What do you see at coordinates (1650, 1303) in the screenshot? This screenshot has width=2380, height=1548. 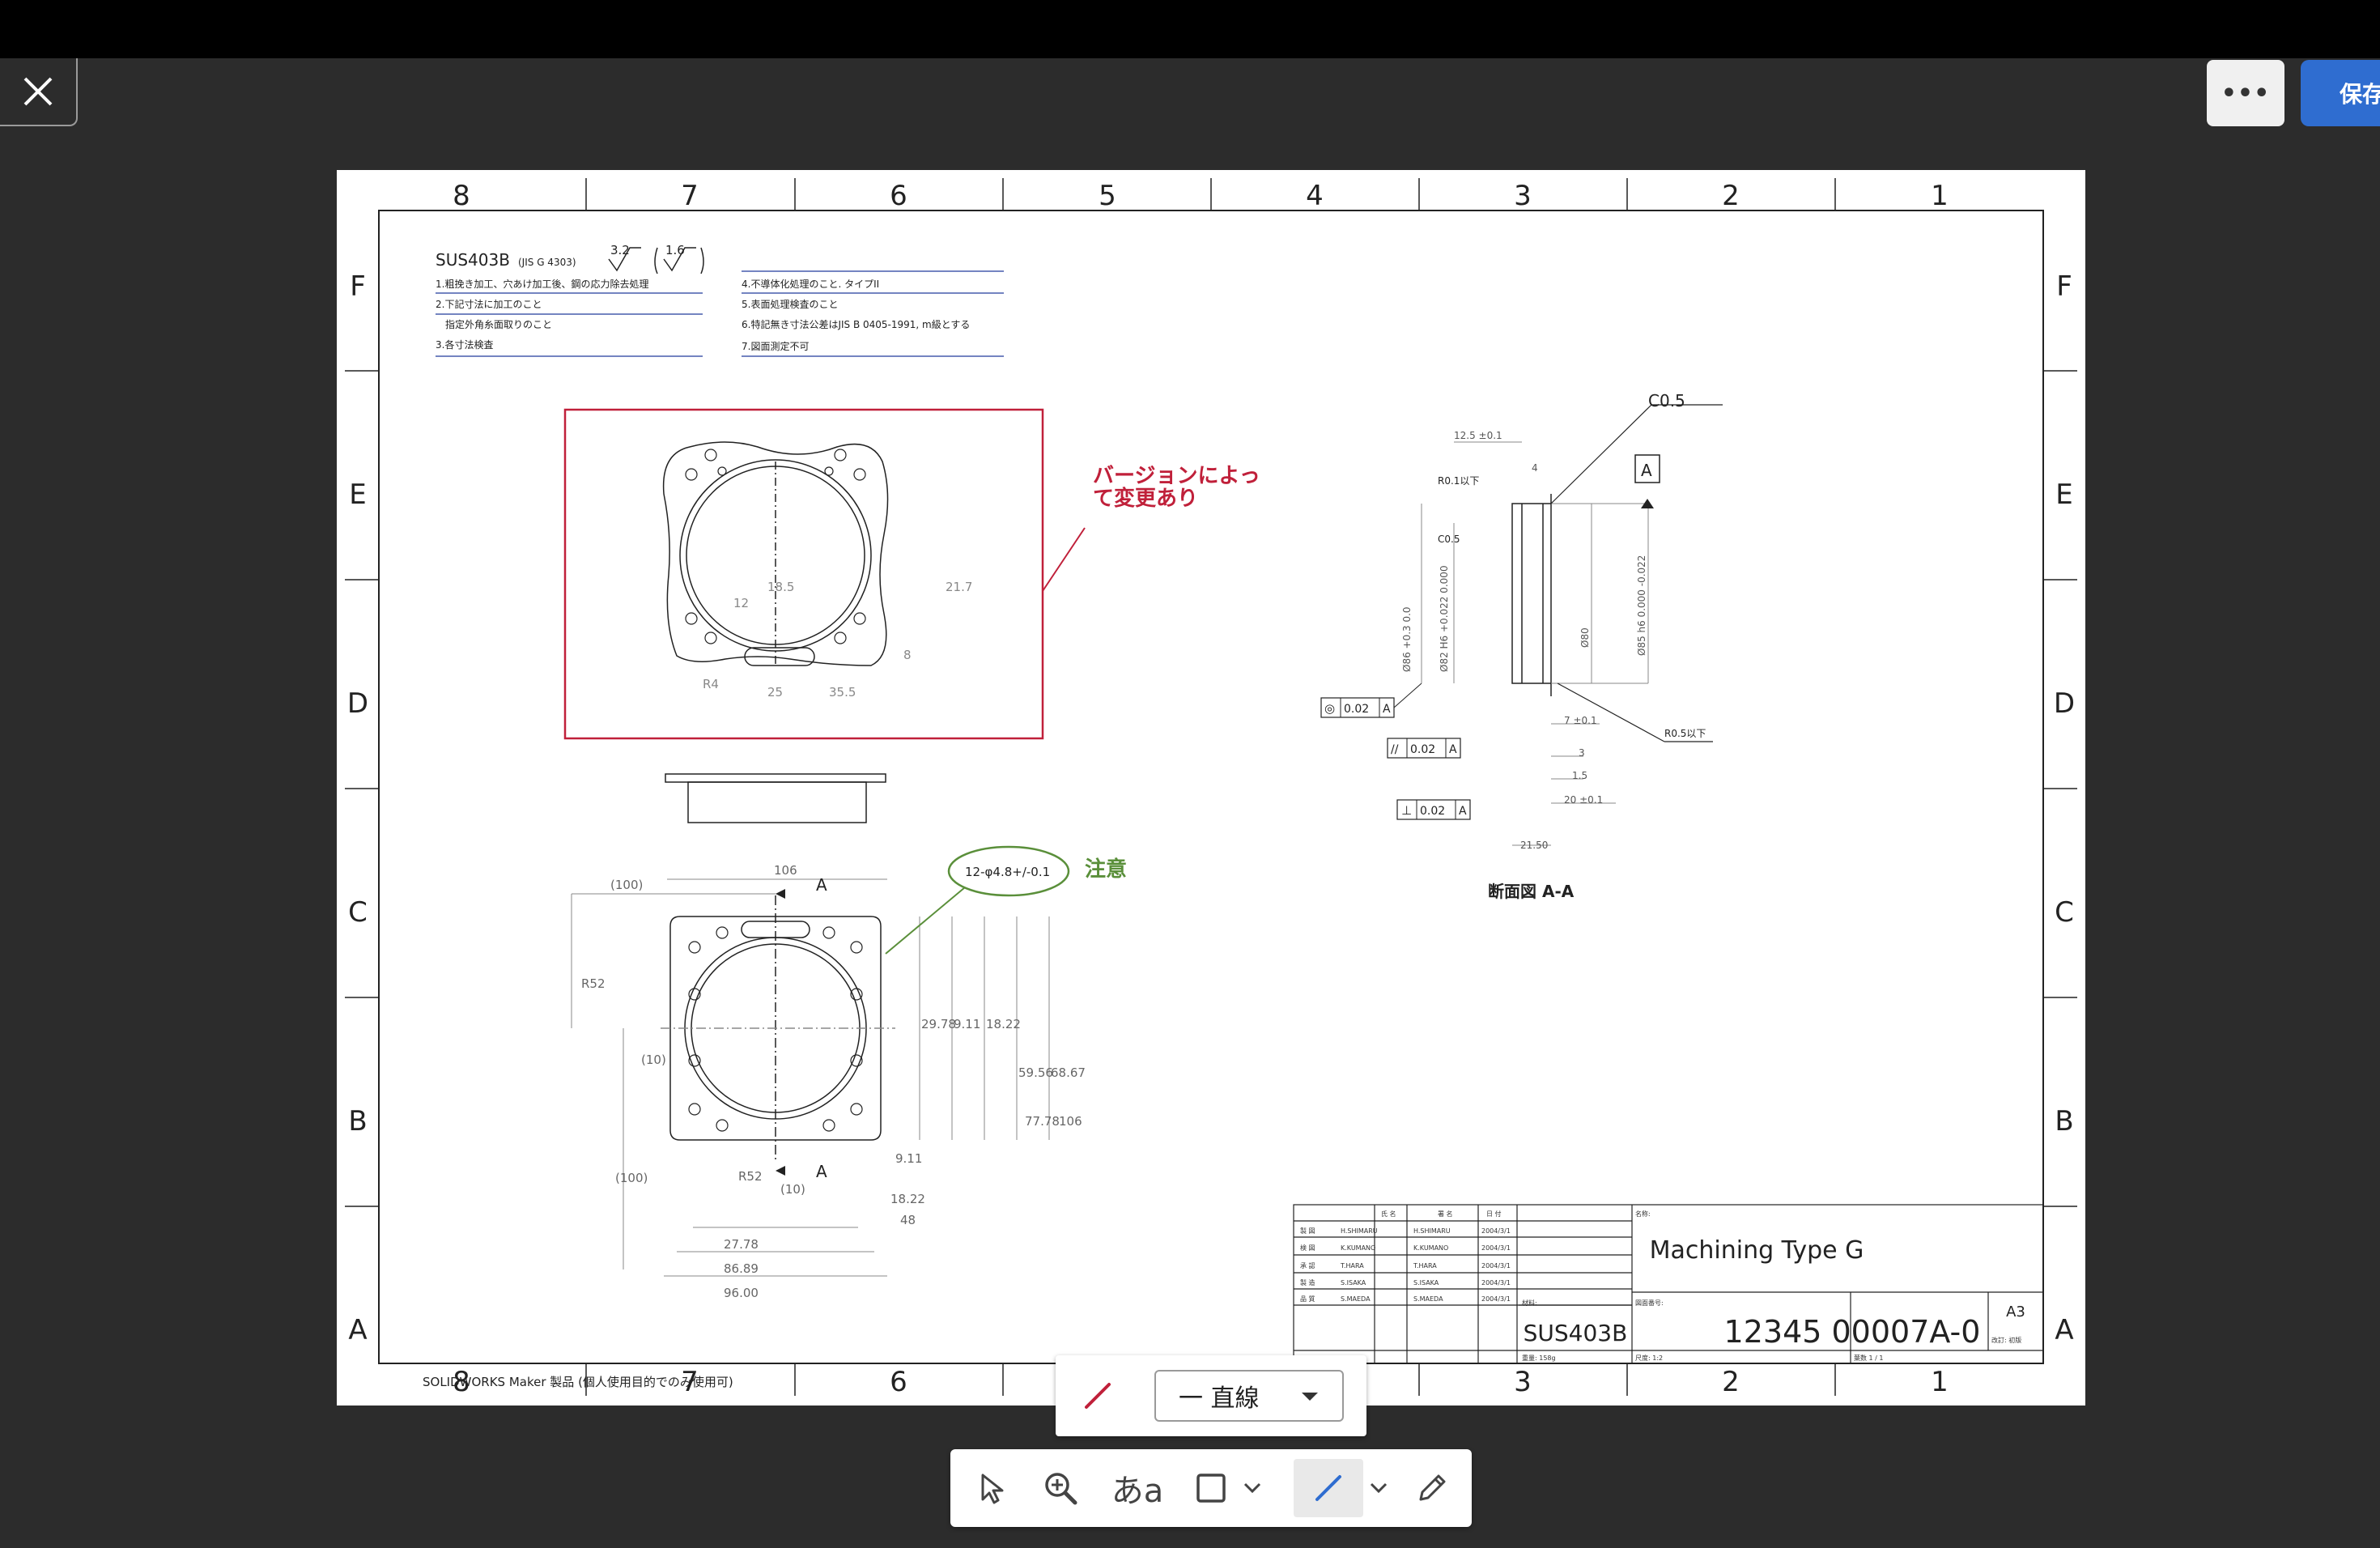 I see `tb-drawing-no-label: 図面番号:` at bounding box center [1650, 1303].